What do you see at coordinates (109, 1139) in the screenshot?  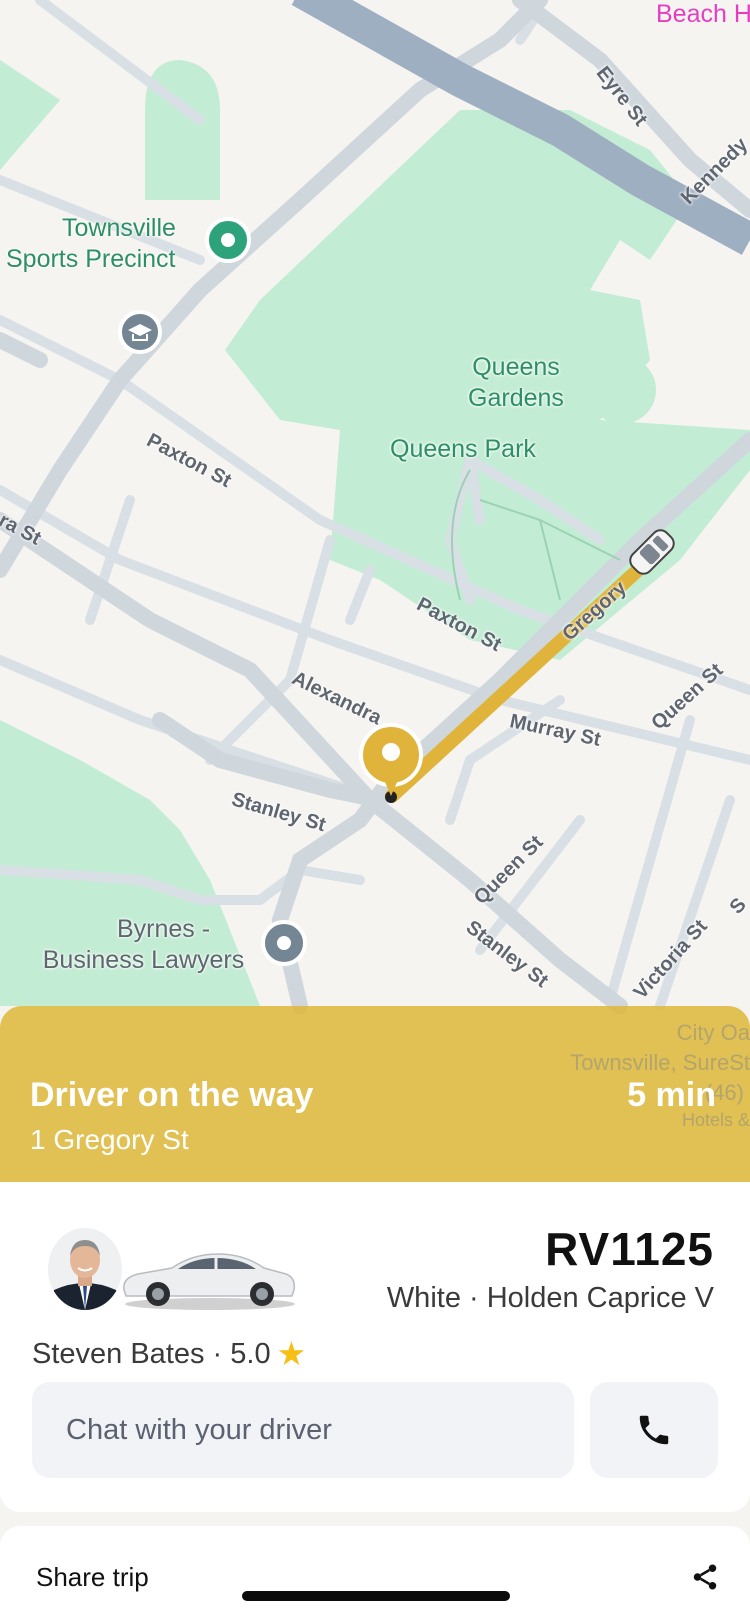 I see `pickup-address: 1 Gregory St` at bounding box center [109, 1139].